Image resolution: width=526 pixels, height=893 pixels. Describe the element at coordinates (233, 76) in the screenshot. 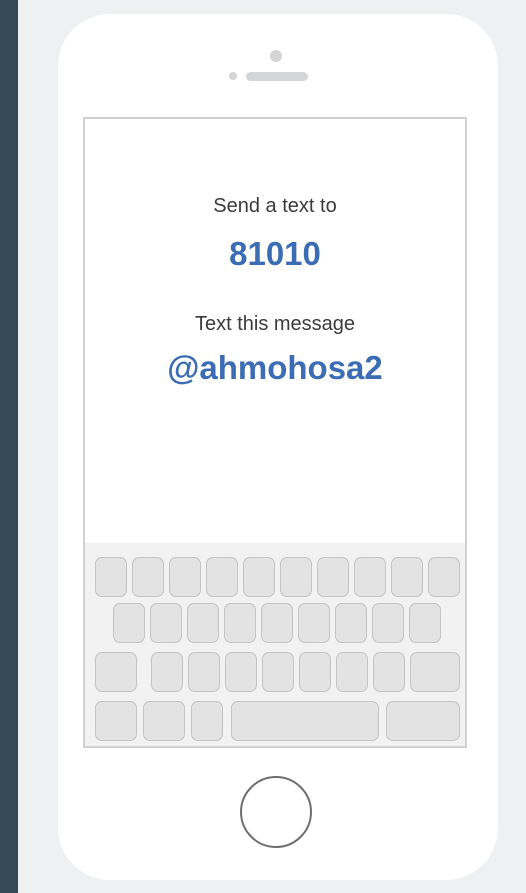

I see `sensor-icon` at that location.